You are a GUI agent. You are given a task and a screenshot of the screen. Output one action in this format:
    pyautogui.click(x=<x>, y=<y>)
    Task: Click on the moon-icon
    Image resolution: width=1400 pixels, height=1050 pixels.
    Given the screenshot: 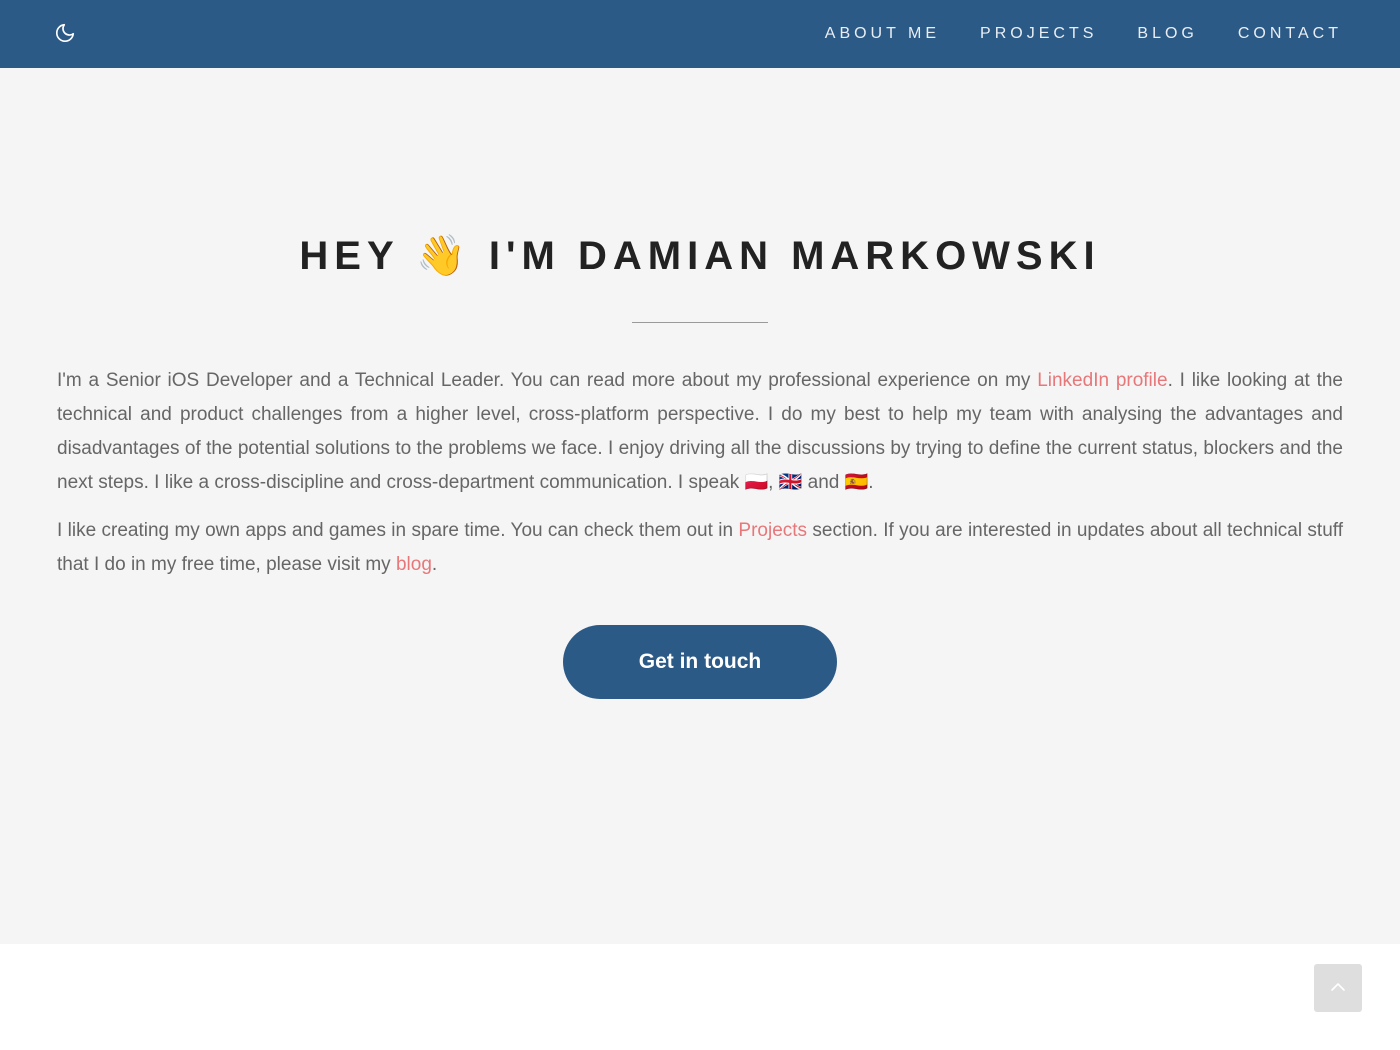 What is the action you would take?
    pyautogui.click(x=65, y=33)
    